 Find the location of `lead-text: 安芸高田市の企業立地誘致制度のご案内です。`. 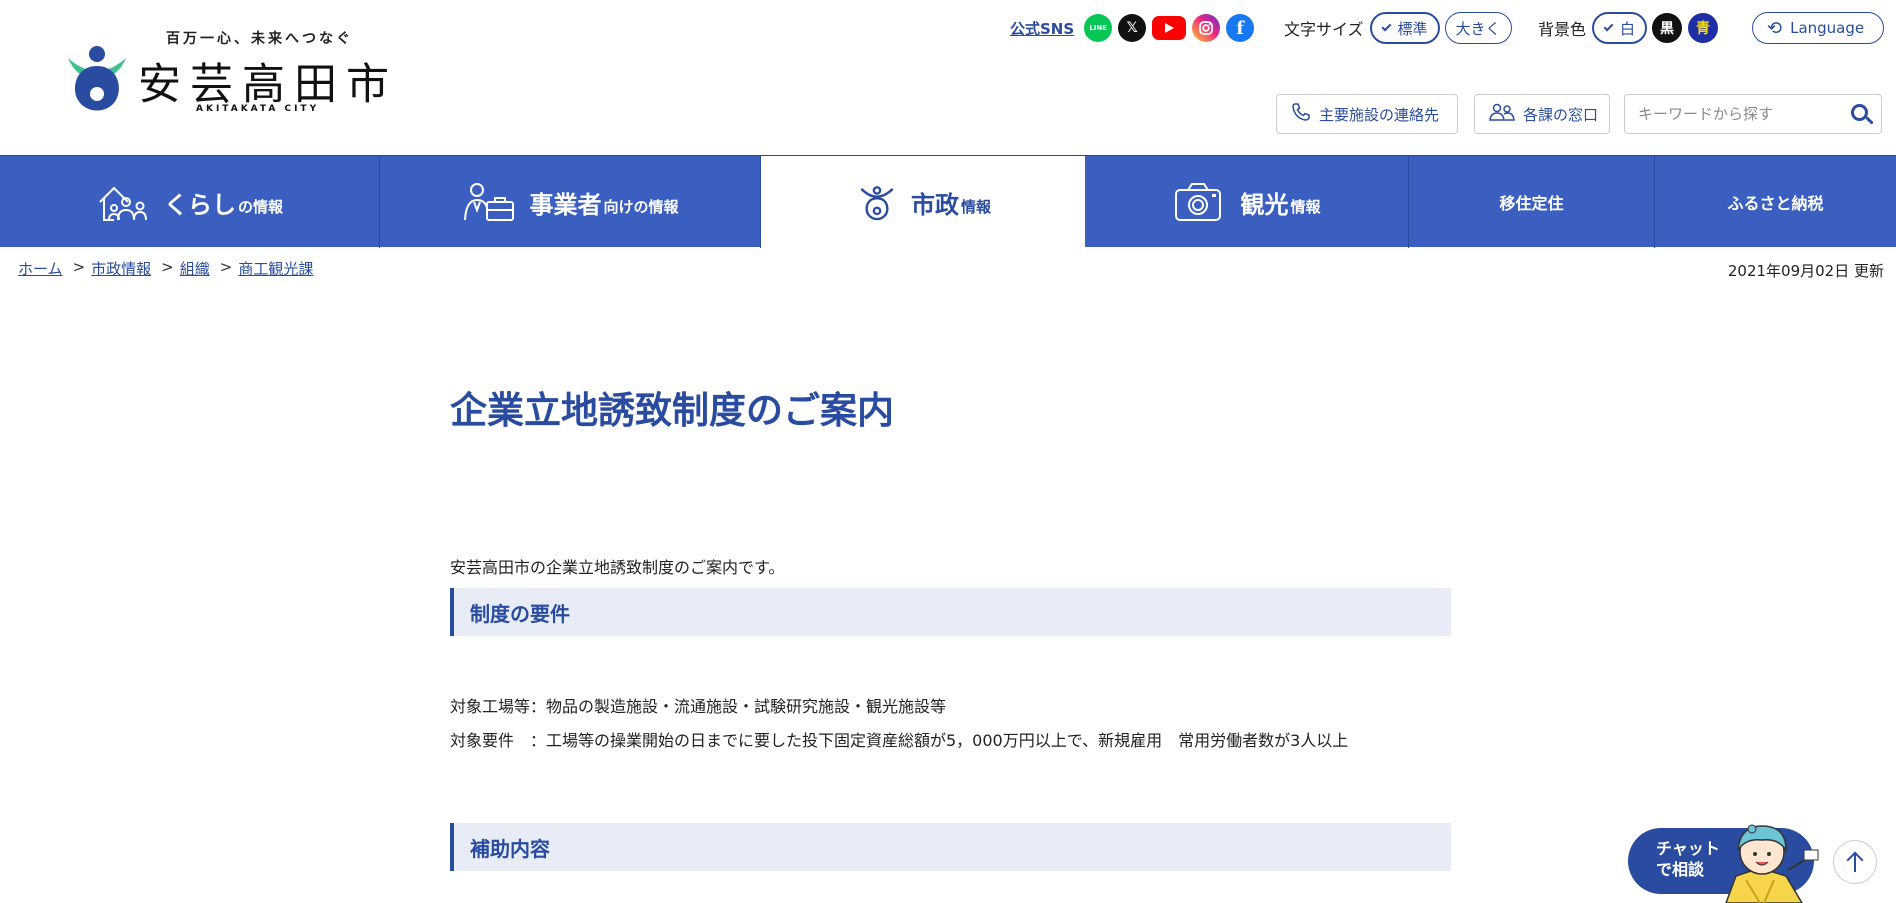

lead-text: 安芸高田市の企業立地誘致制度のご案内です。 is located at coordinates (617, 567).